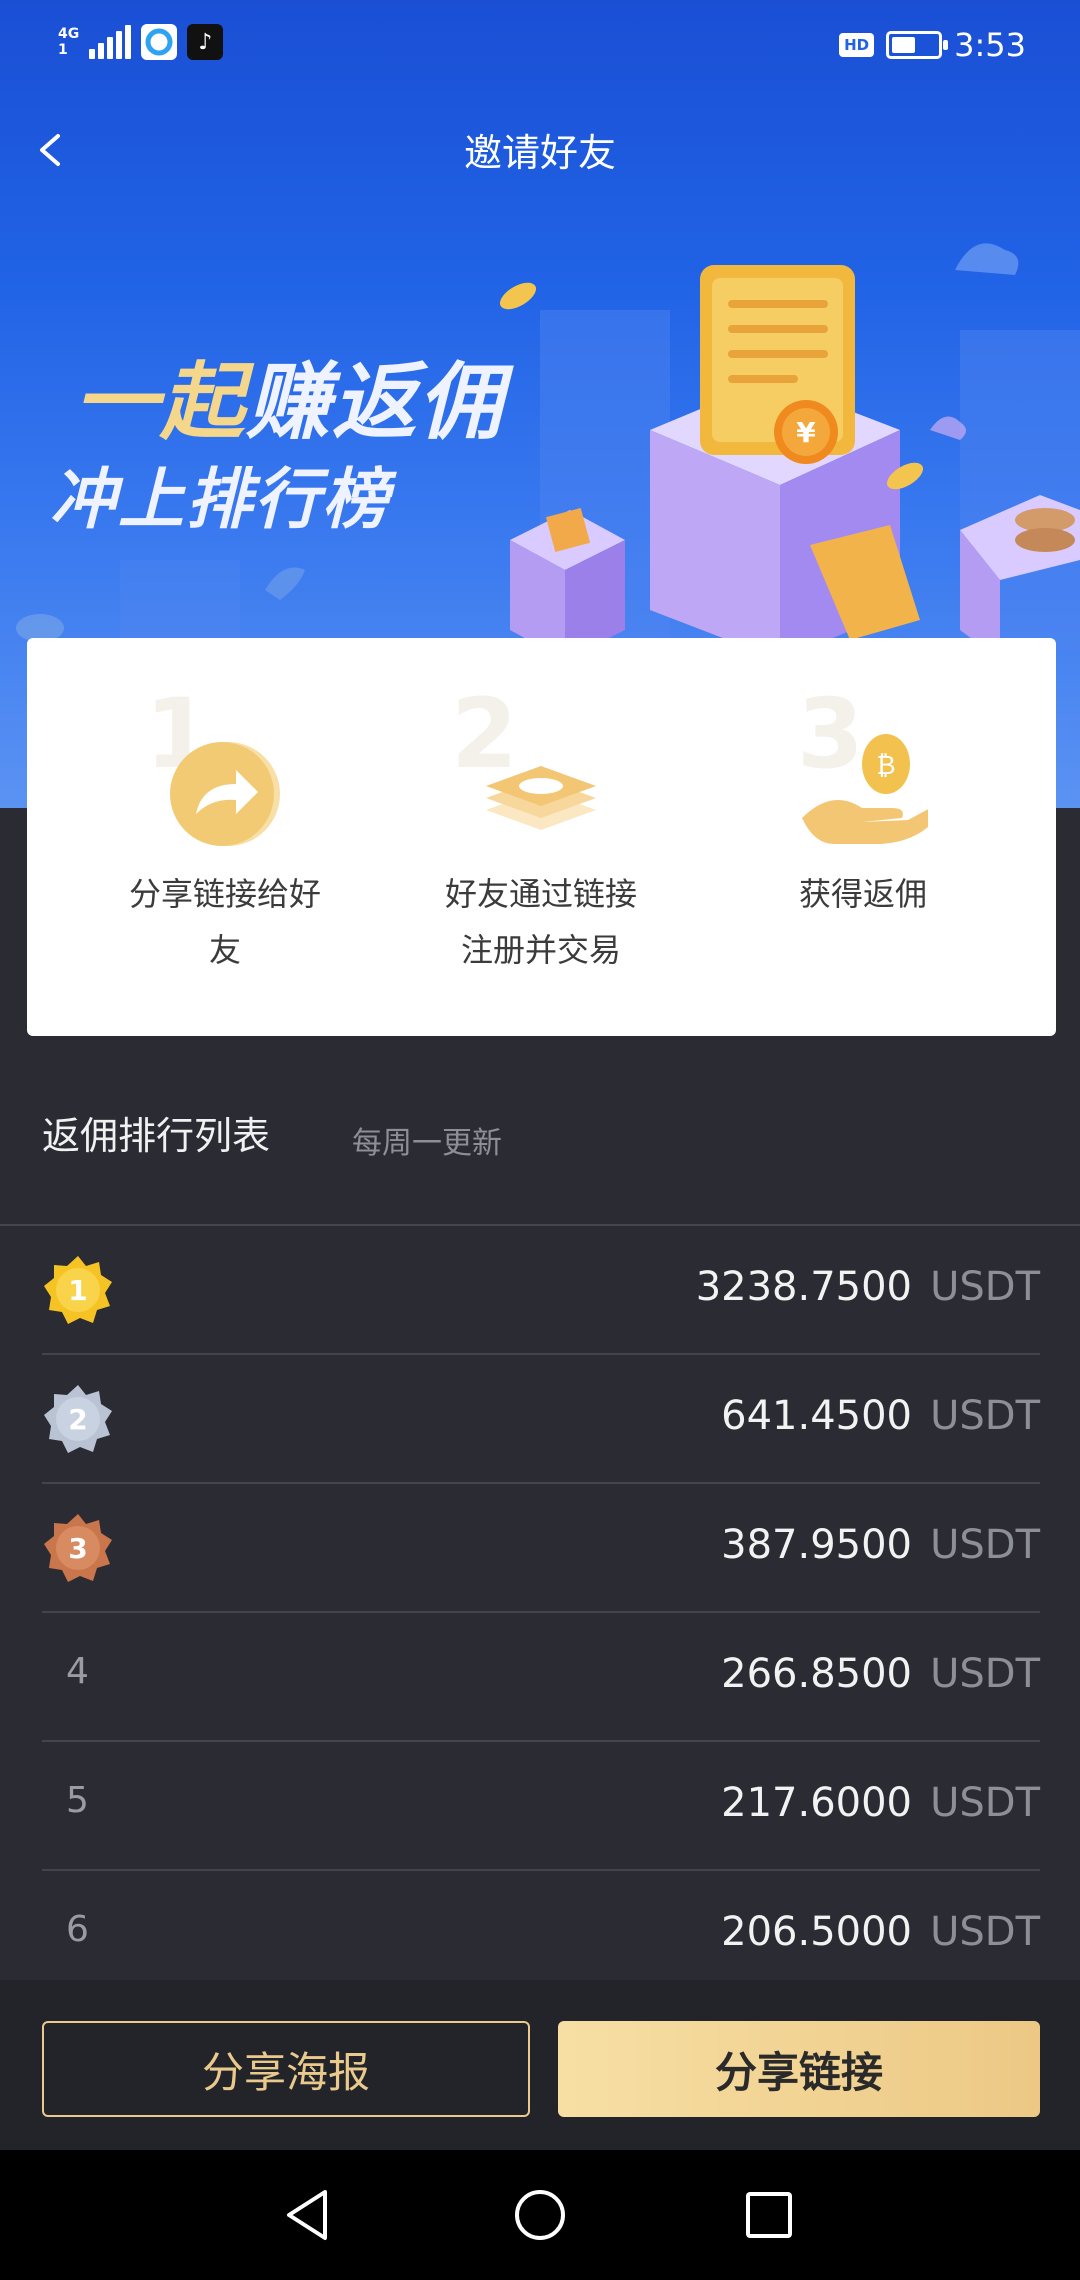  Describe the element at coordinates (917, 45) in the screenshot. I see `battery-icon` at that location.